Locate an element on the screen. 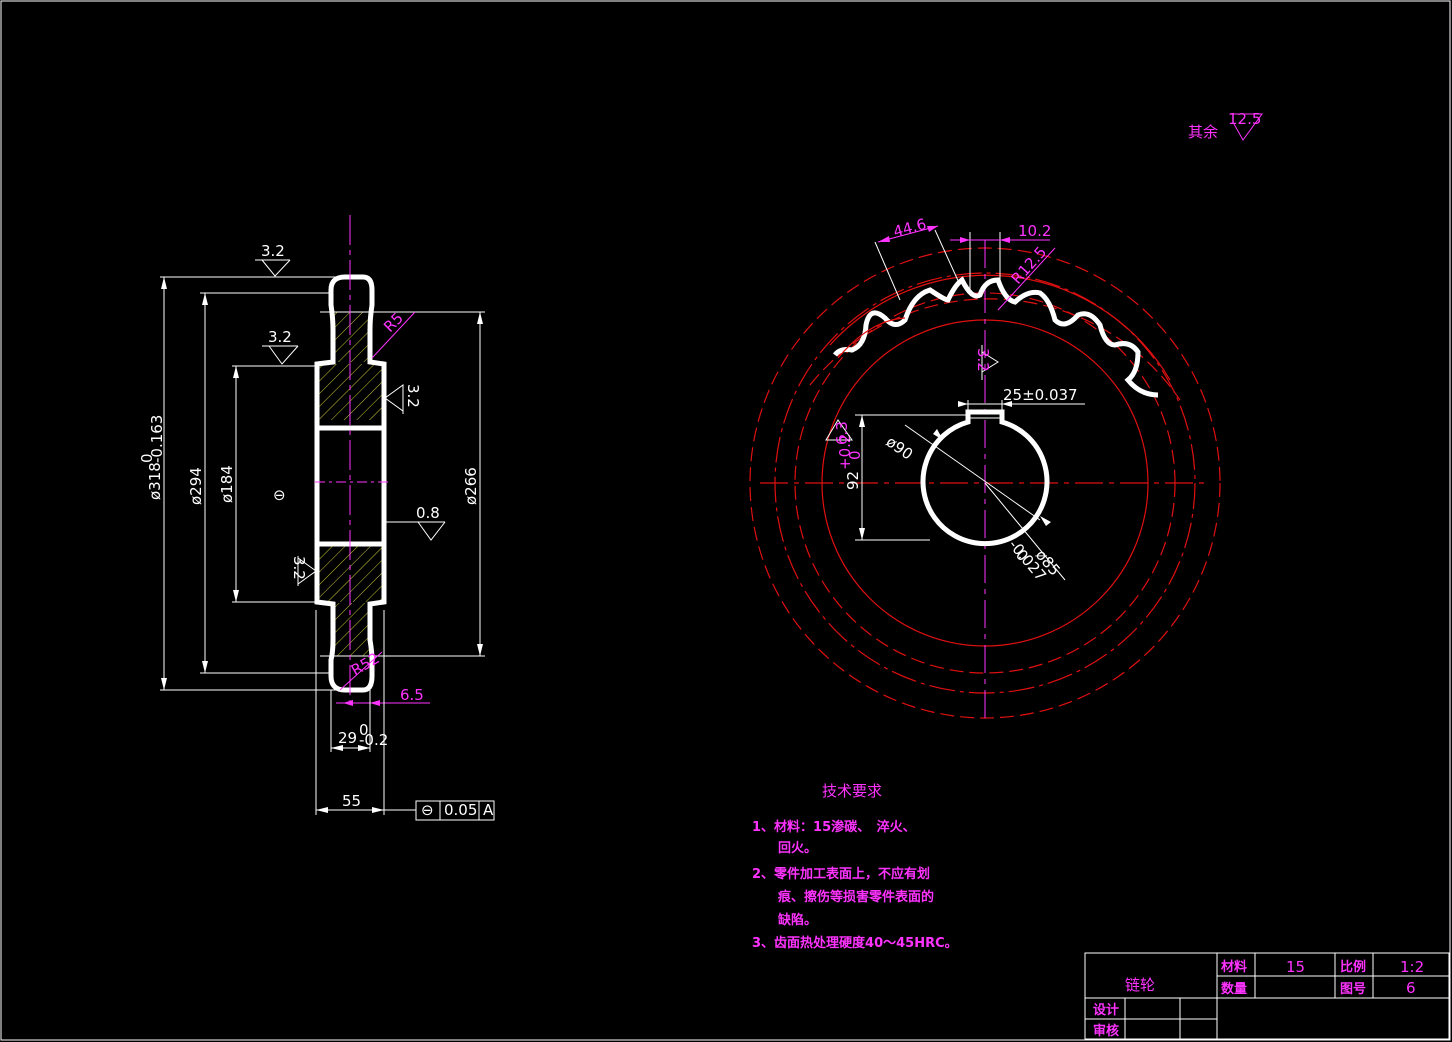  hatch-lower-rim is located at coordinates (351, 629).